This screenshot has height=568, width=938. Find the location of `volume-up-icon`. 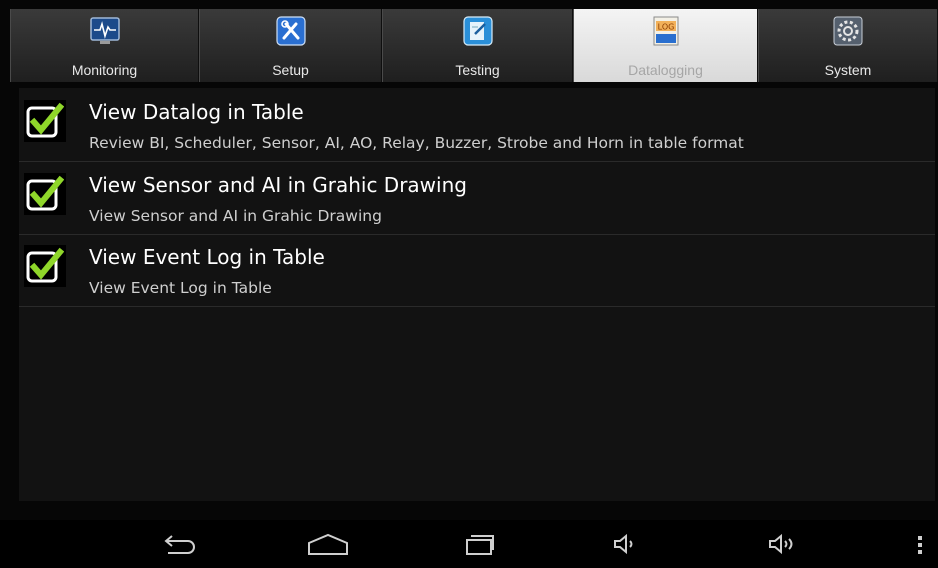

volume-up-icon is located at coordinates (781, 544).